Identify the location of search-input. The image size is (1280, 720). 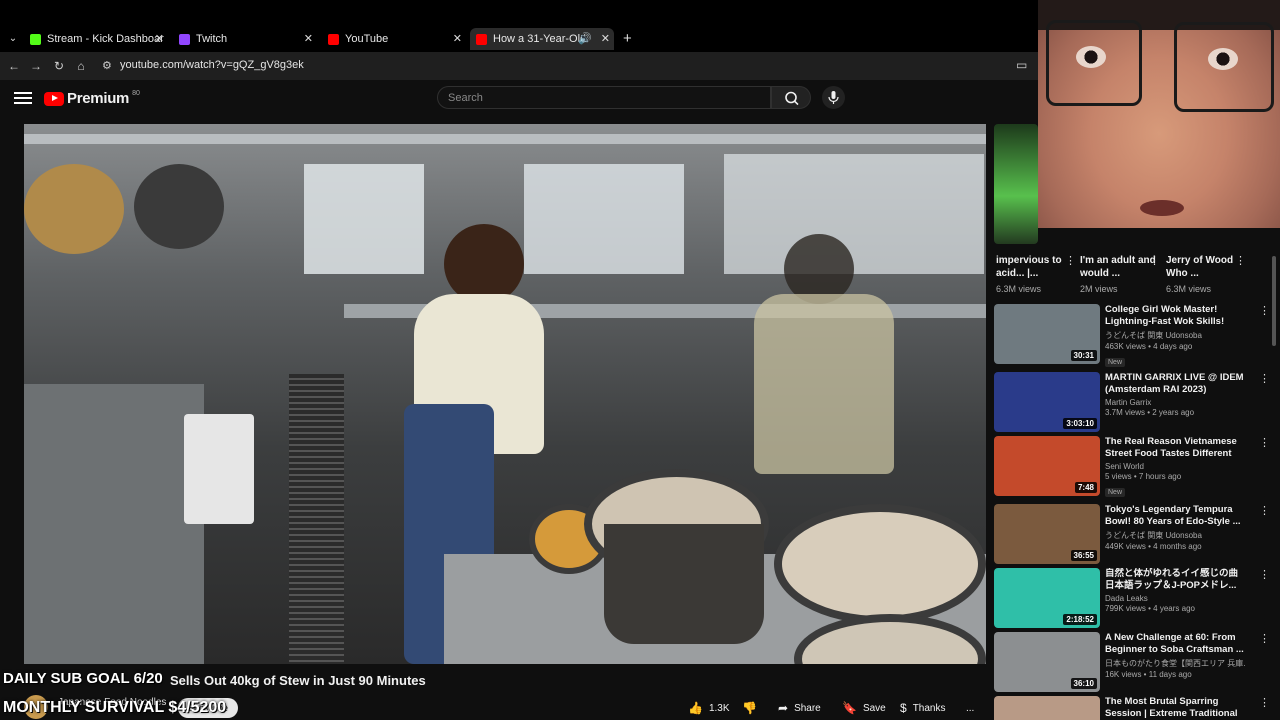
(604, 97).